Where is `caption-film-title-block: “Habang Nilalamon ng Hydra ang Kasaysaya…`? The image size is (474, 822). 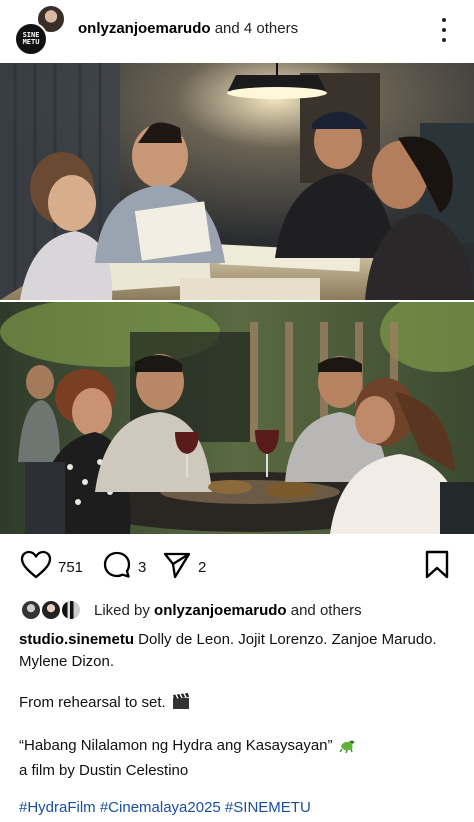
caption-film-title-block: “Habang Nilalamon ng Hydra ang Kasaysaya… is located at coordinates (239, 758).